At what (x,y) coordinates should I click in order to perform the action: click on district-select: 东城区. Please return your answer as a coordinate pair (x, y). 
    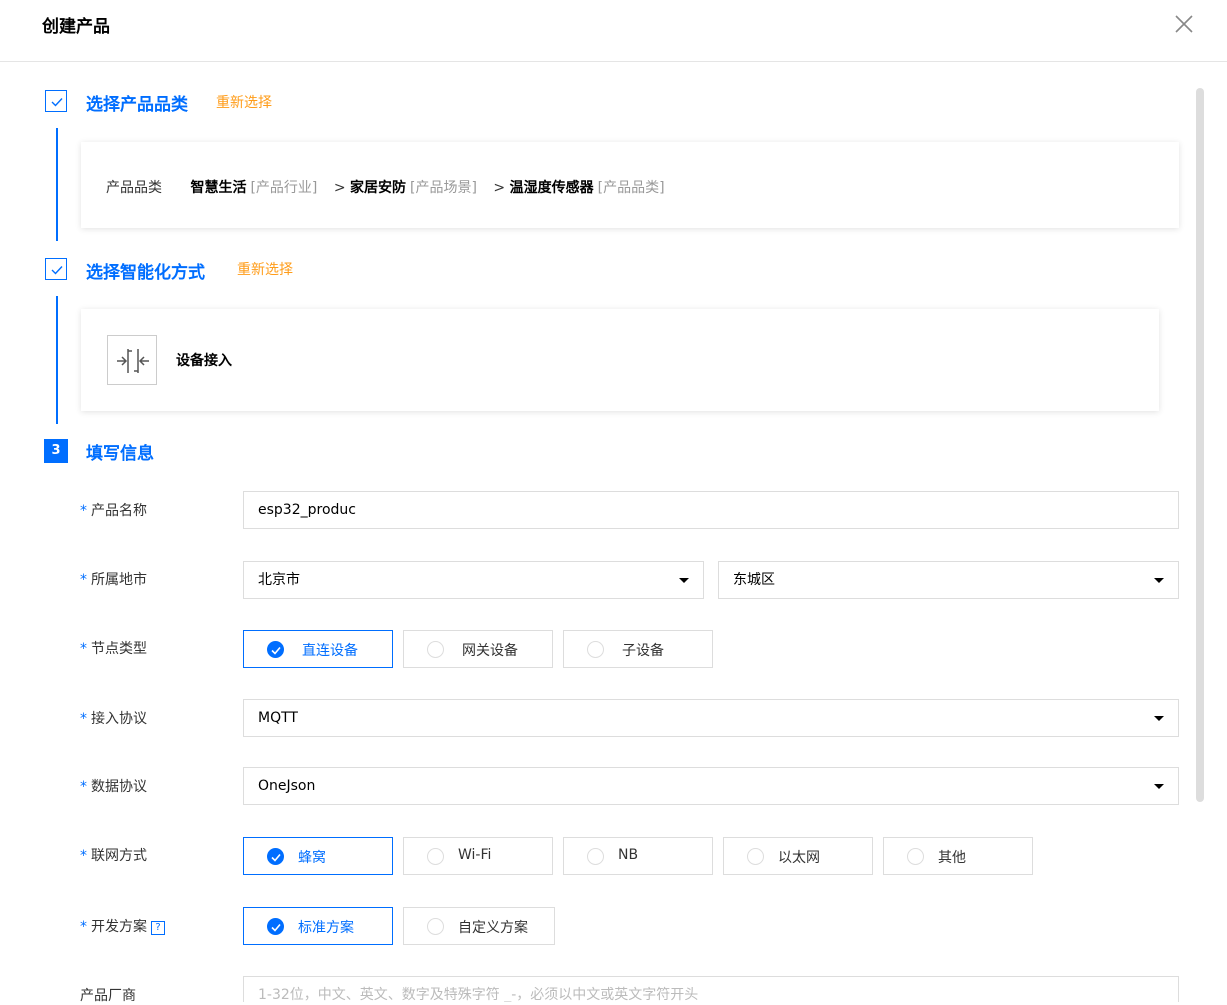
    Looking at the image, I should click on (948, 580).